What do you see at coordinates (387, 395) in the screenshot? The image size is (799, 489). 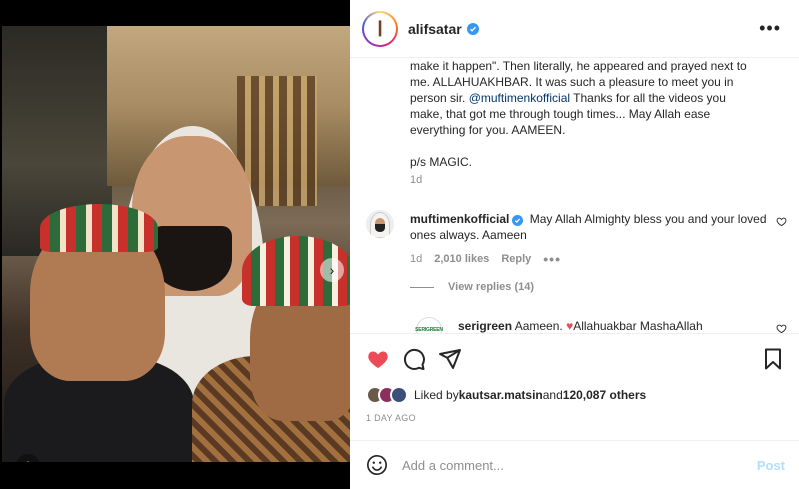 I see `liker-avatars` at bounding box center [387, 395].